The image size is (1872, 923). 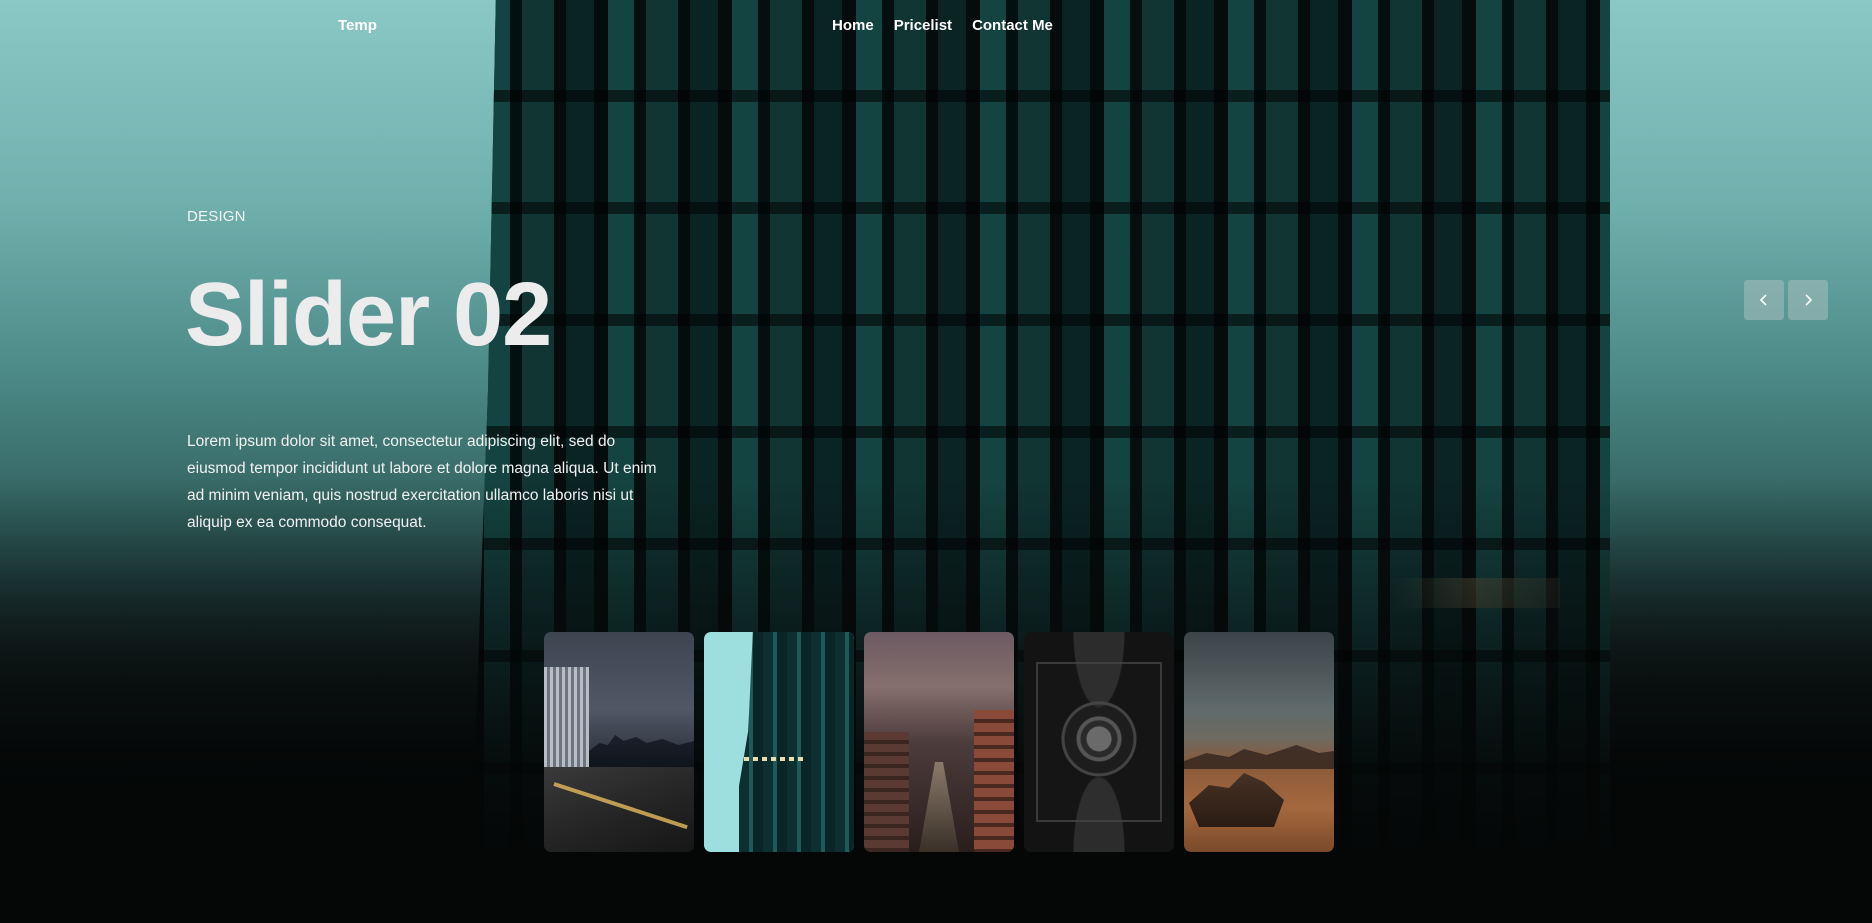 I want to click on thumbnail-desert-rocks, so click(x=1259, y=742).